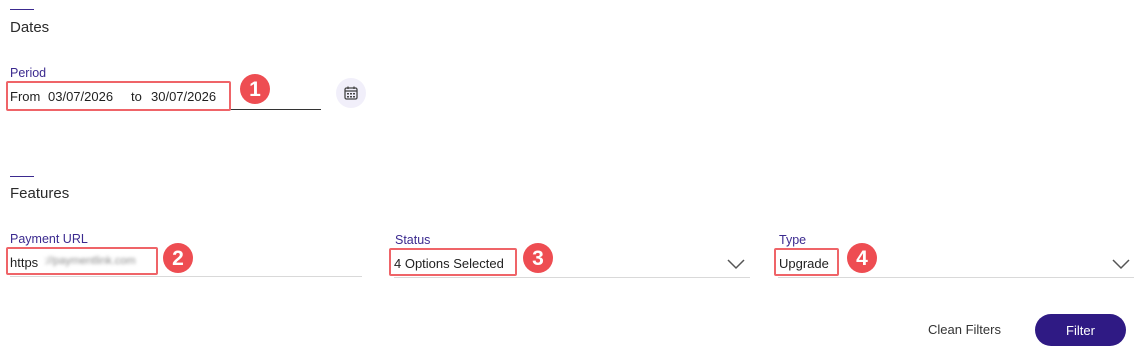  Describe the element at coordinates (806, 262) in the screenshot. I see `type-highlight-box` at that location.